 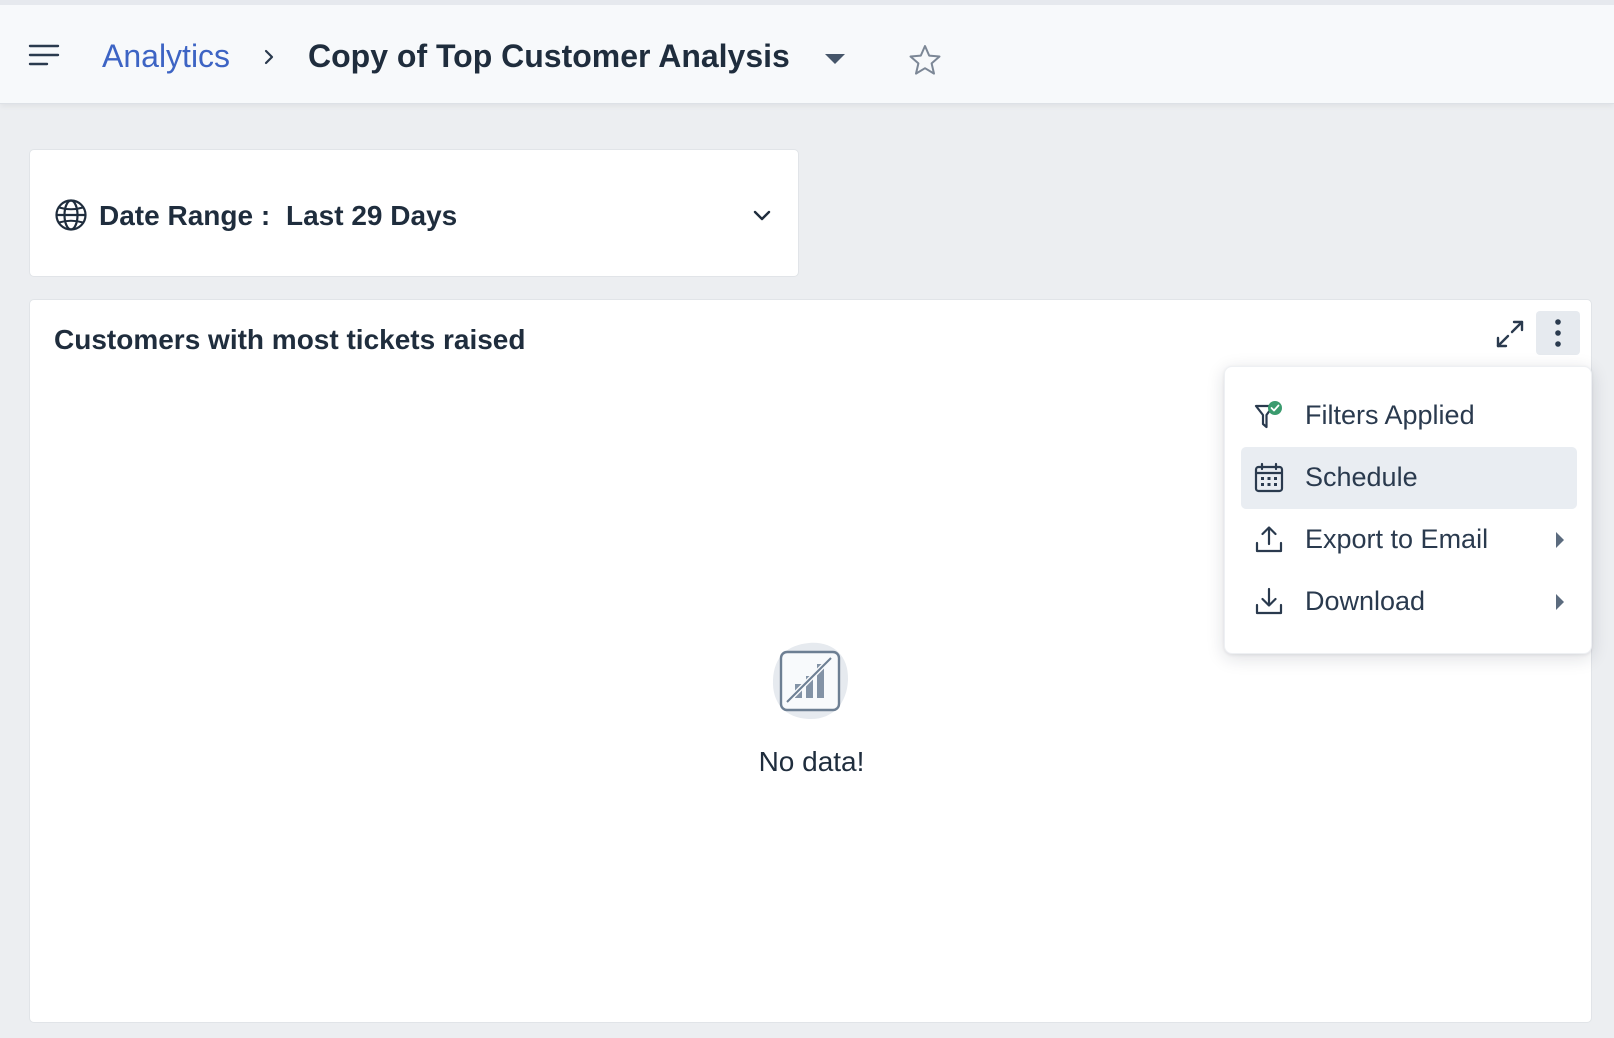 I want to click on menu-item-download: Download, so click(x=1409, y=602).